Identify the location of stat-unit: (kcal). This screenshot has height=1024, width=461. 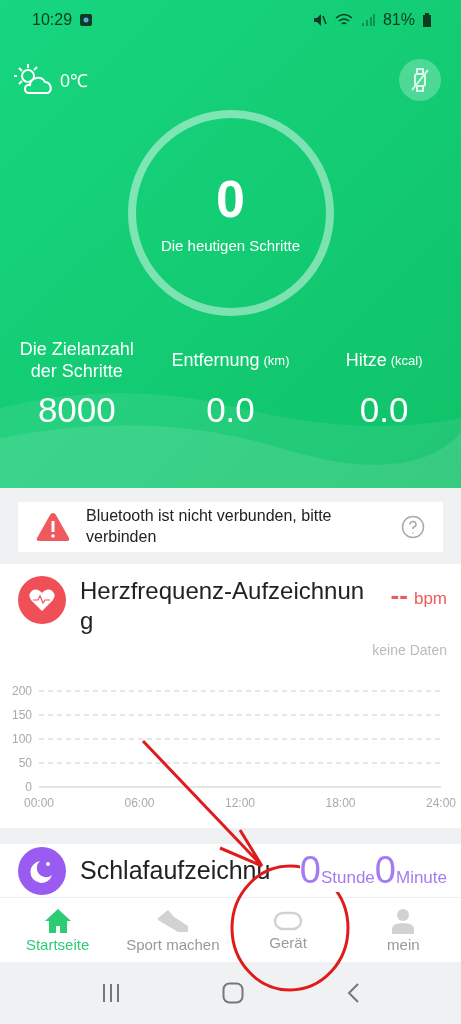
(406, 361).